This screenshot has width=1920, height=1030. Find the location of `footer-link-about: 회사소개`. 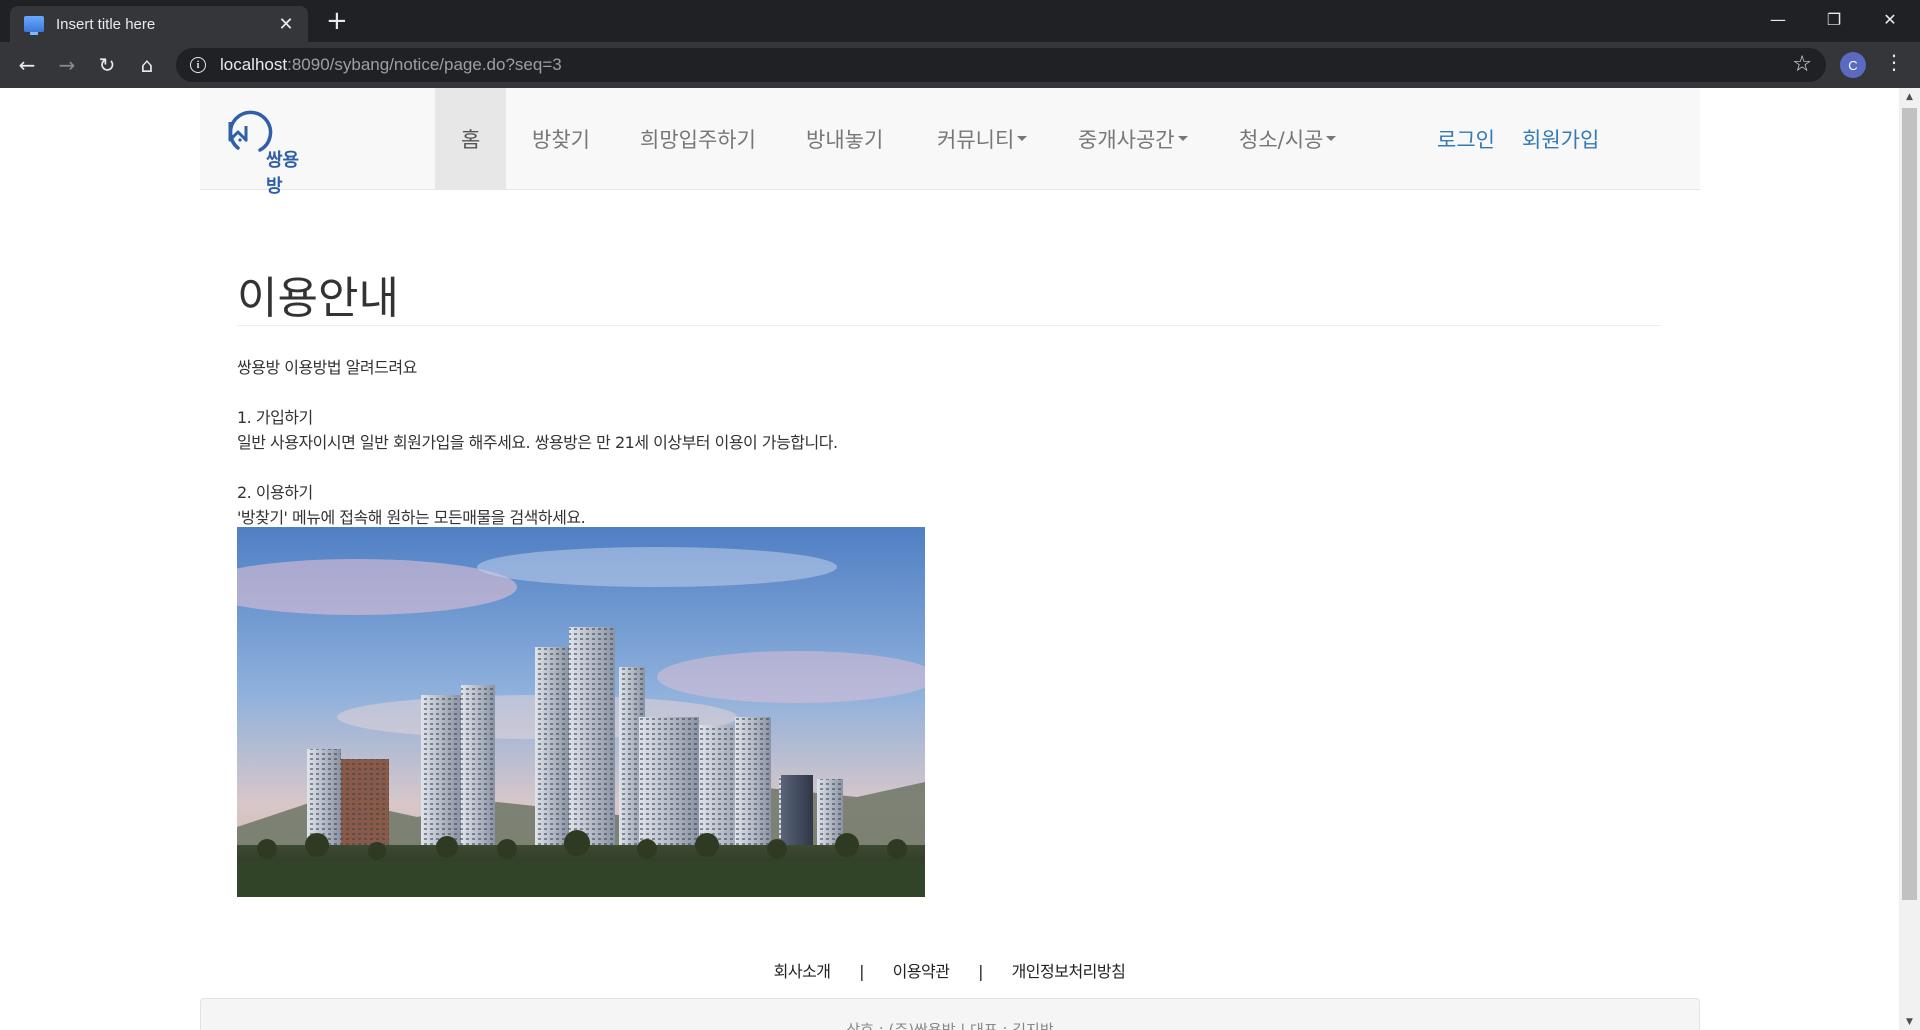

footer-link-about: 회사소개 is located at coordinates (802, 971).